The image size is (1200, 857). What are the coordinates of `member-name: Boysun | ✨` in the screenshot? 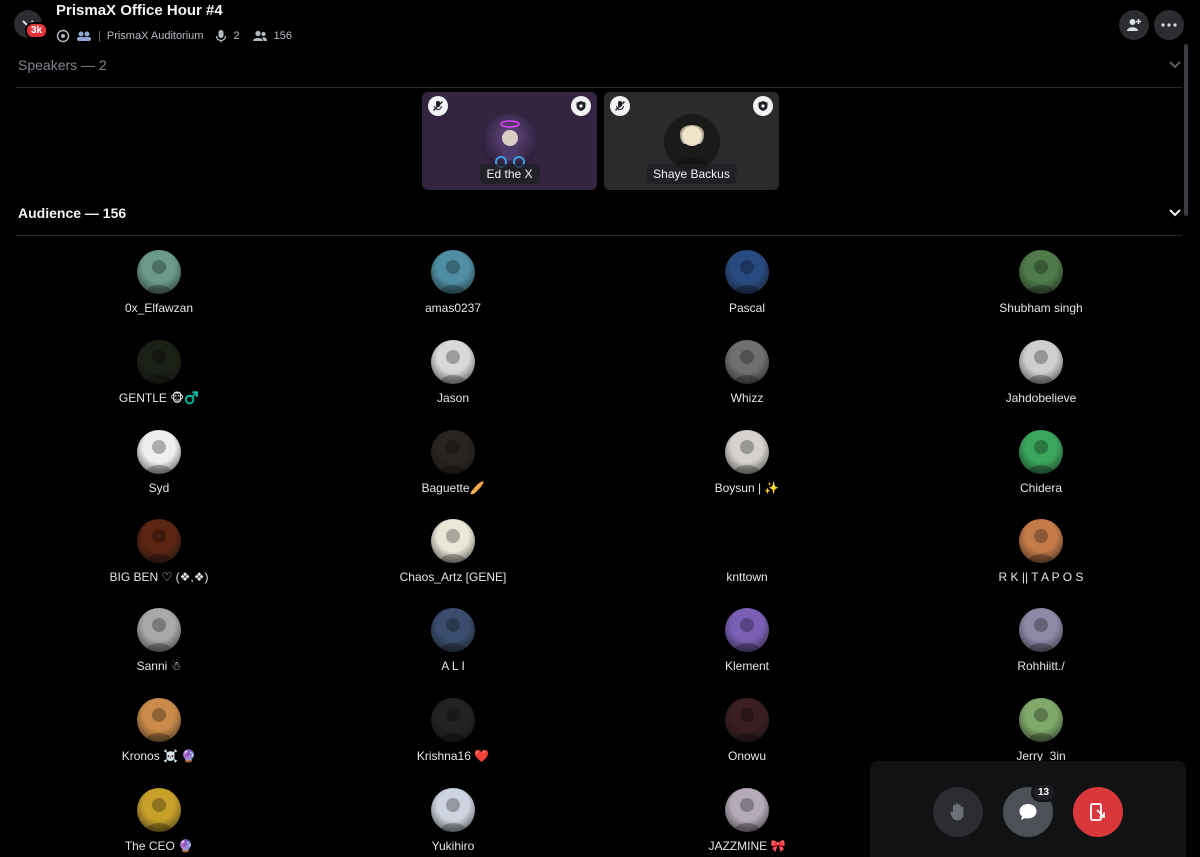 It's located at (747, 488).